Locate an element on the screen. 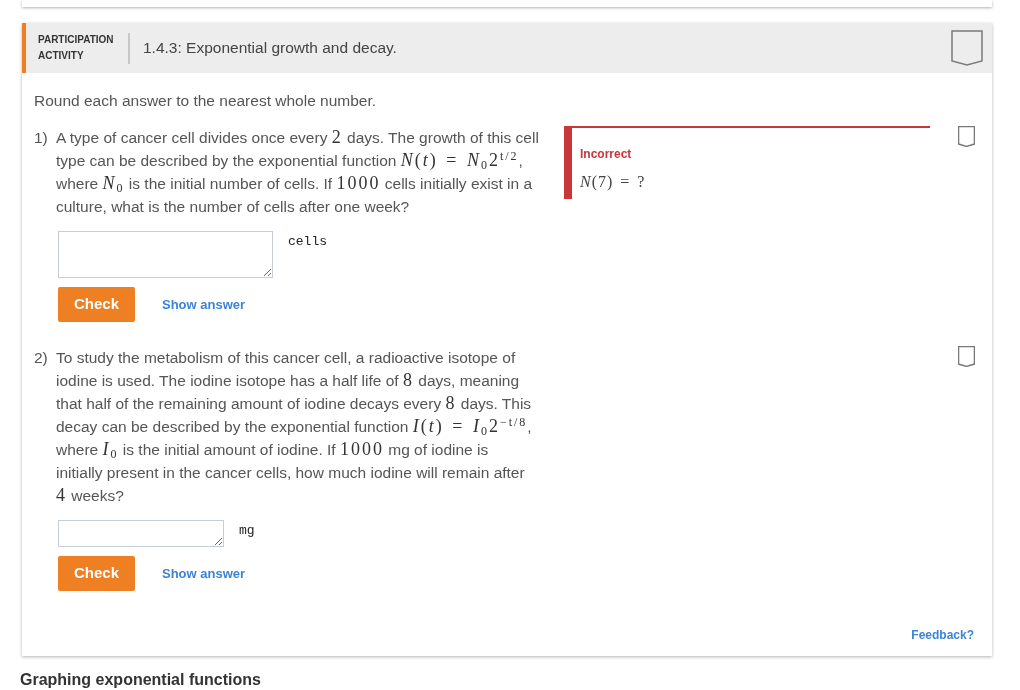 The image size is (1020, 690). unit-label: cells is located at coordinates (307, 242).